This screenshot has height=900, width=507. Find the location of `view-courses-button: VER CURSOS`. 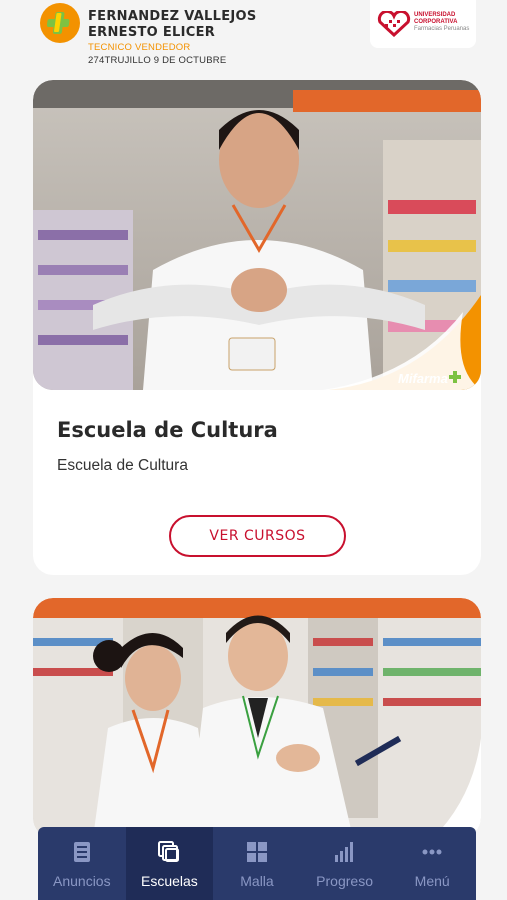

view-courses-button: VER CURSOS is located at coordinates (257, 536).